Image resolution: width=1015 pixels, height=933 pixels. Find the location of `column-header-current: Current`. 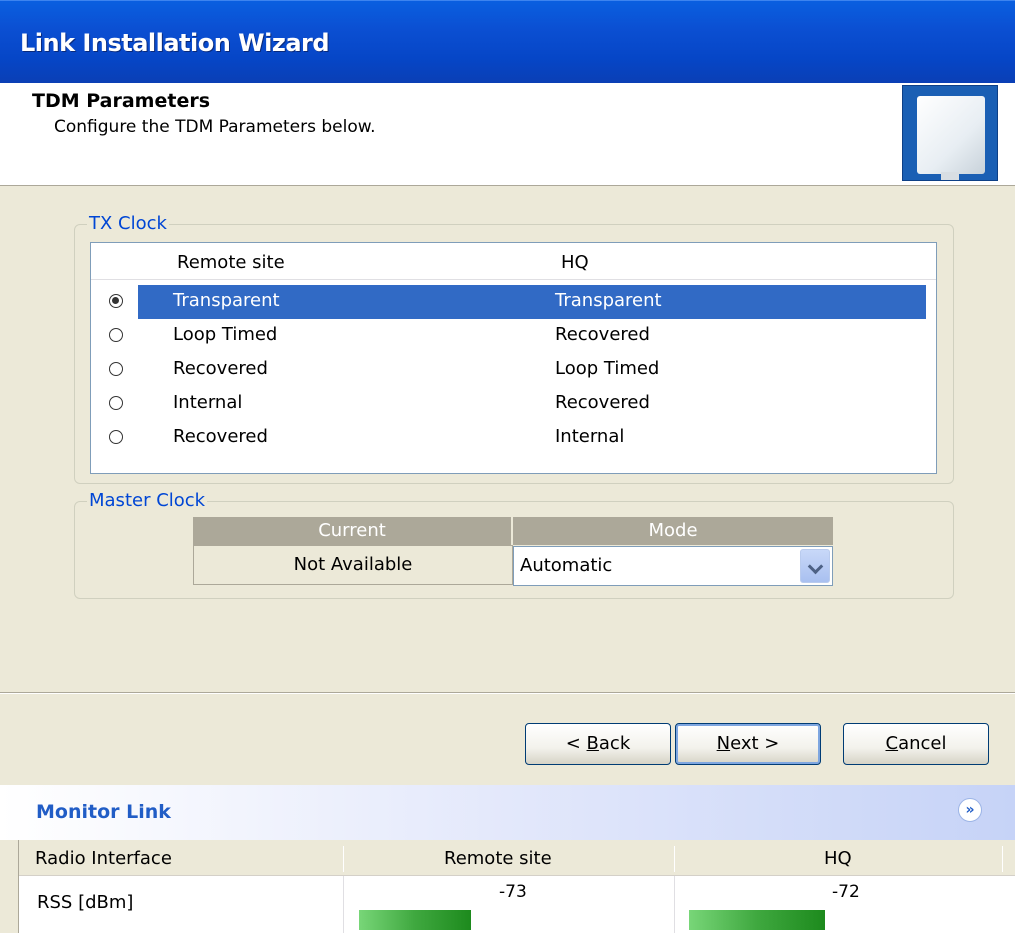

column-header-current: Current is located at coordinates (352, 531).